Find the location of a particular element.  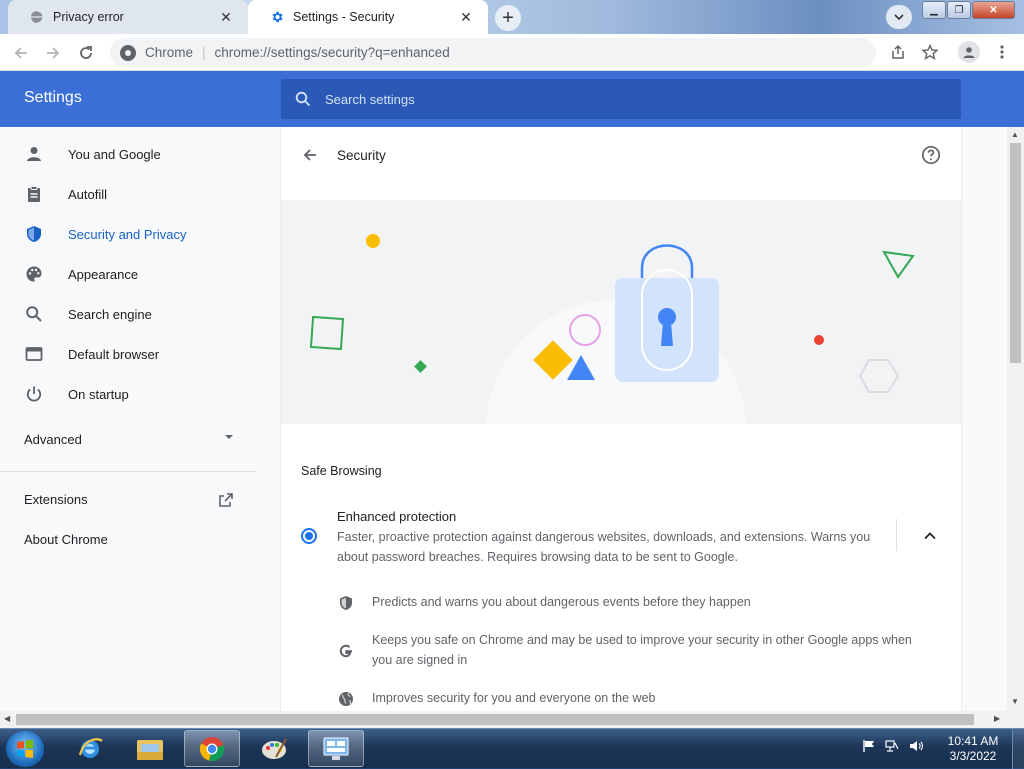

sidebar-advanced: Advanced is located at coordinates (129, 439).